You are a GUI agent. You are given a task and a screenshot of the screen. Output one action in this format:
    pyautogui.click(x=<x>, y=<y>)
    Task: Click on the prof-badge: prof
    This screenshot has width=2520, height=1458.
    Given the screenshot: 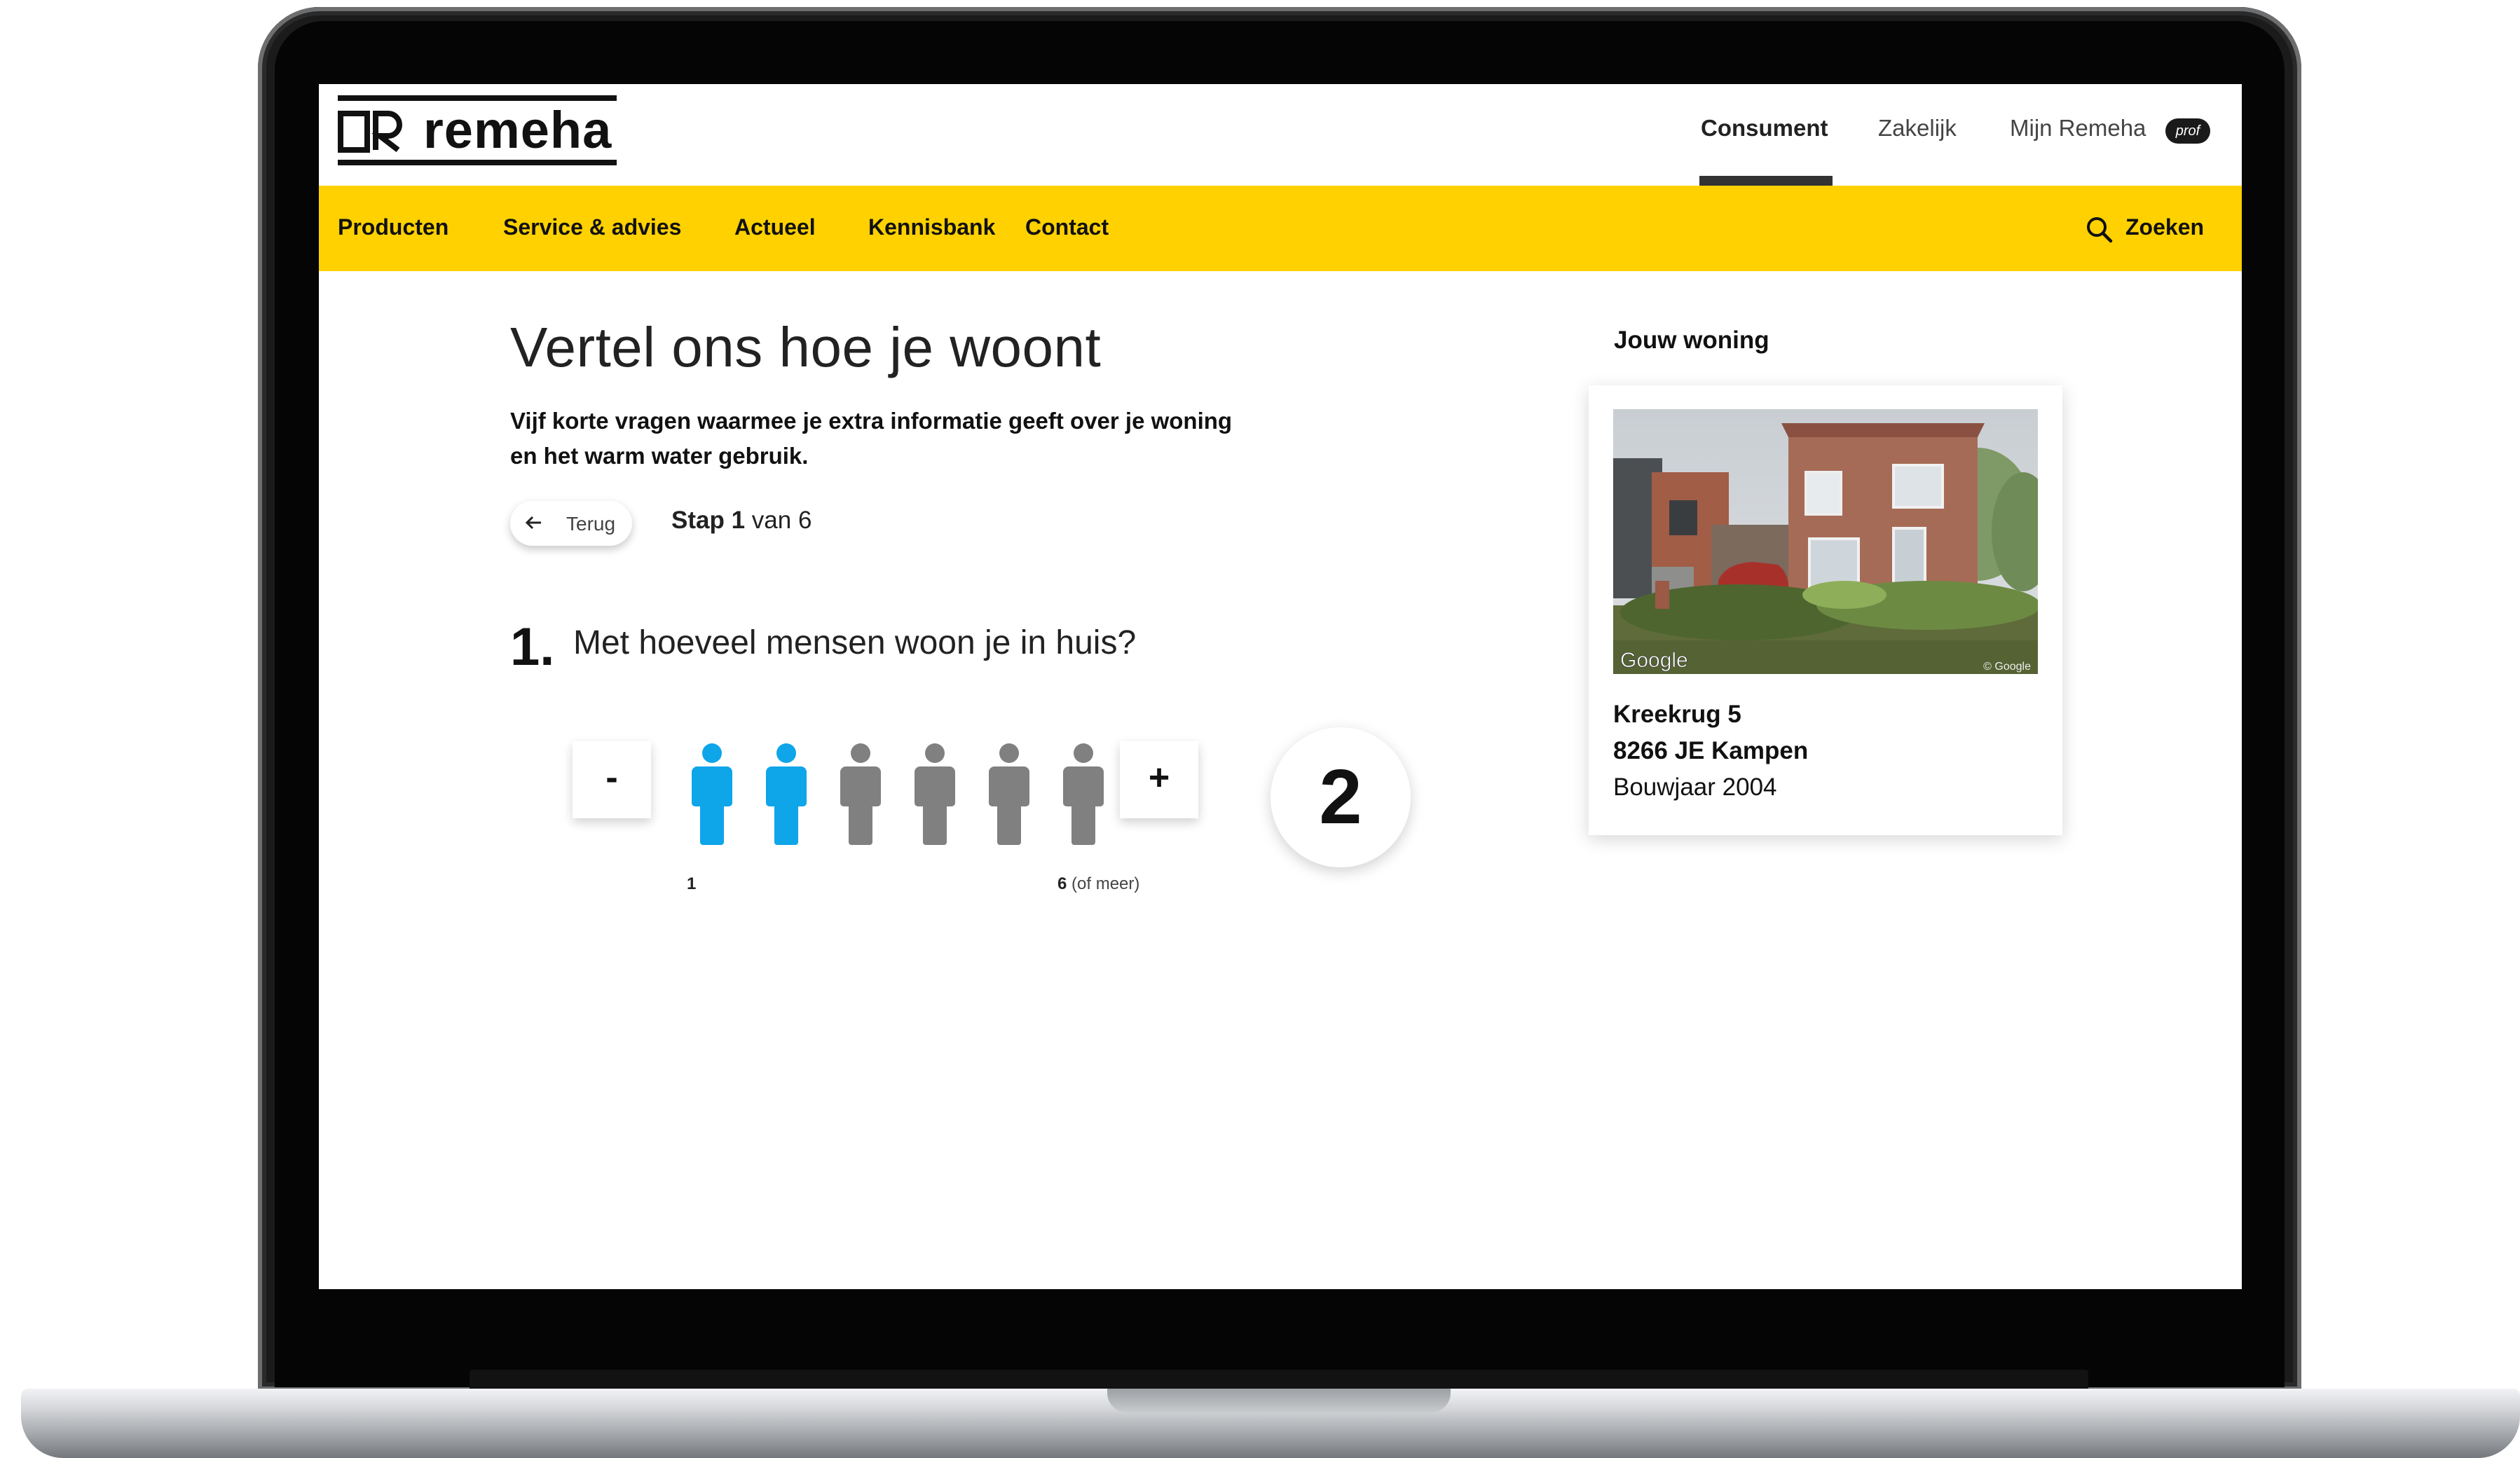 What is the action you would take?
    pyautogui.click(x=2187, y=131)
    